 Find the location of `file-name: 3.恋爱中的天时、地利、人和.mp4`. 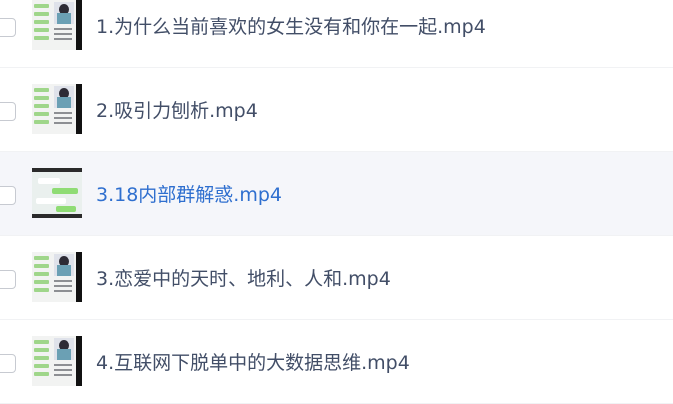

file-name: 3.恋爱中的天时、地利、人和.mp4 is located at coordinates (243, 279).